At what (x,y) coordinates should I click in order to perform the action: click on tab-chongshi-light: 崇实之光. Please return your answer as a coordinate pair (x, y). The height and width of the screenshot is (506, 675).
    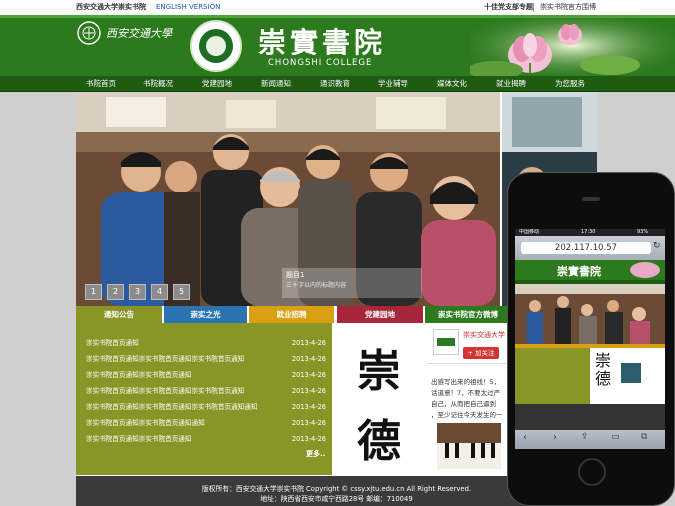
    Looking at the image, I should click on (205, 314).